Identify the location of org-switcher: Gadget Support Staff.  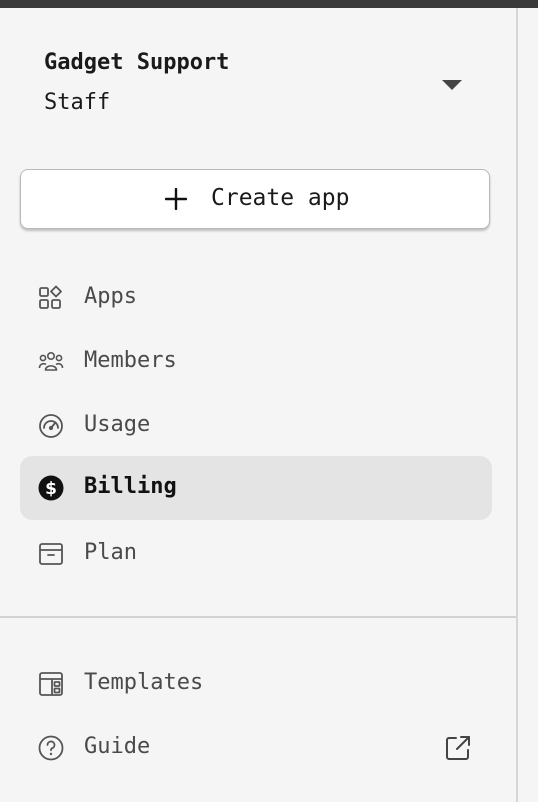
(259, 90).